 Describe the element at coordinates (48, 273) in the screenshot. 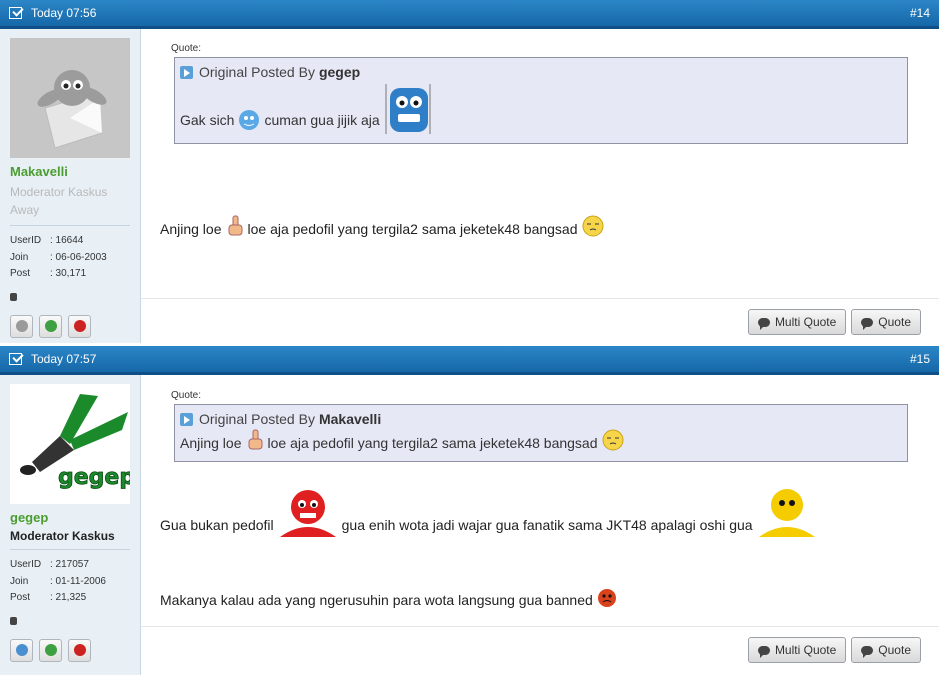

I see `stat-post: Post: 30,171` at that location.